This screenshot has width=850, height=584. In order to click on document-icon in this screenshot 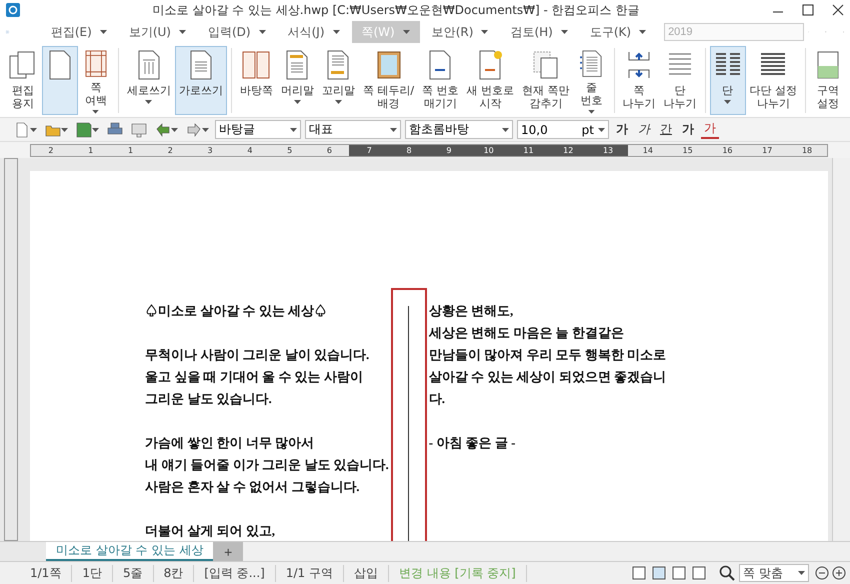, I will do `click(22, 130)`.